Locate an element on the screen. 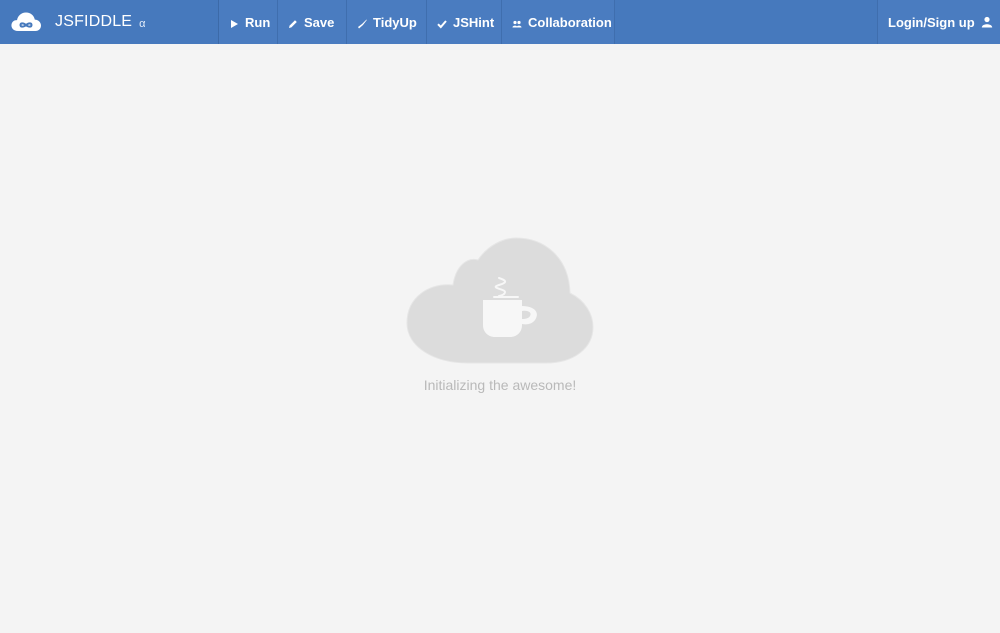 Image resolution: width=1000 pixels, height=633 pixels. jshint-label: JSHint is located at coordinates (474, 22).